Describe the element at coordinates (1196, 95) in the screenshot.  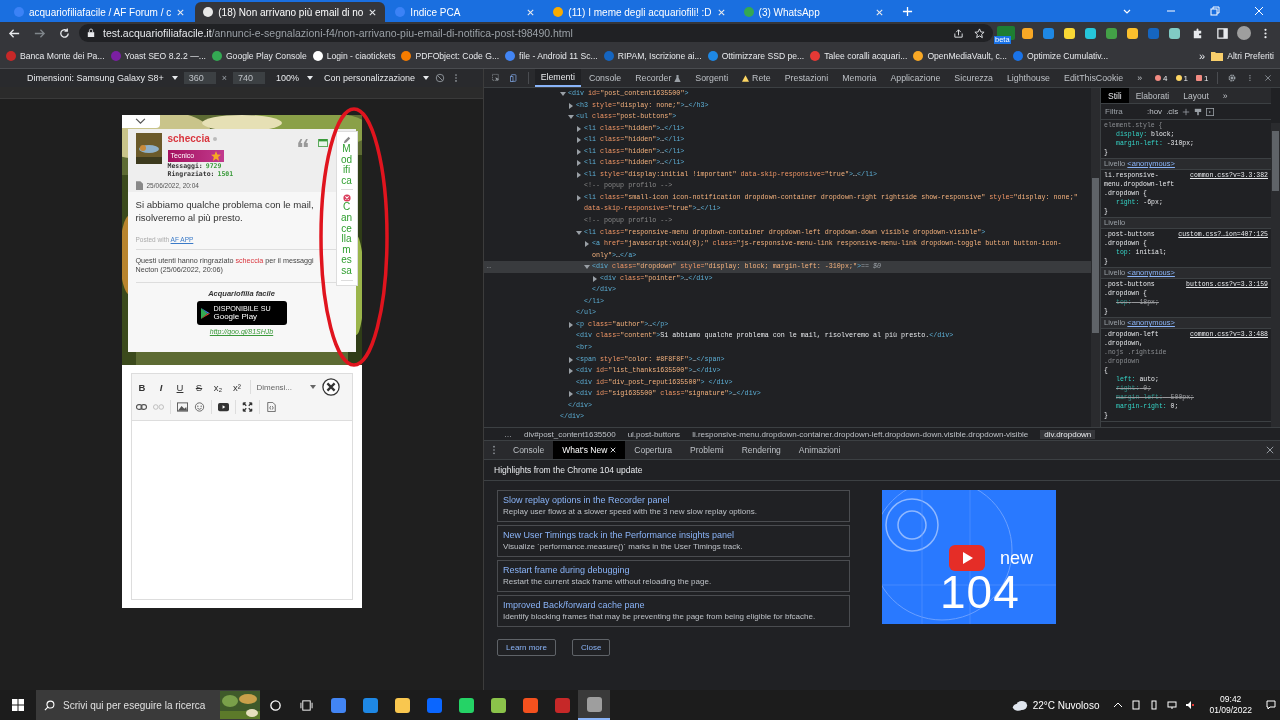
I see `styles-tab: Layout` at that location.